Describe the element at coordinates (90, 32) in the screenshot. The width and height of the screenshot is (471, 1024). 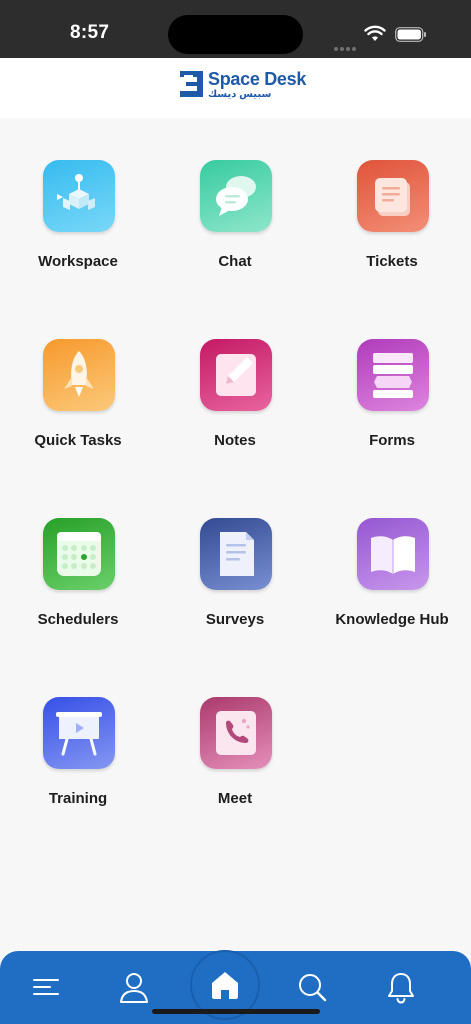
I see `status-time: 8:57` at that location.